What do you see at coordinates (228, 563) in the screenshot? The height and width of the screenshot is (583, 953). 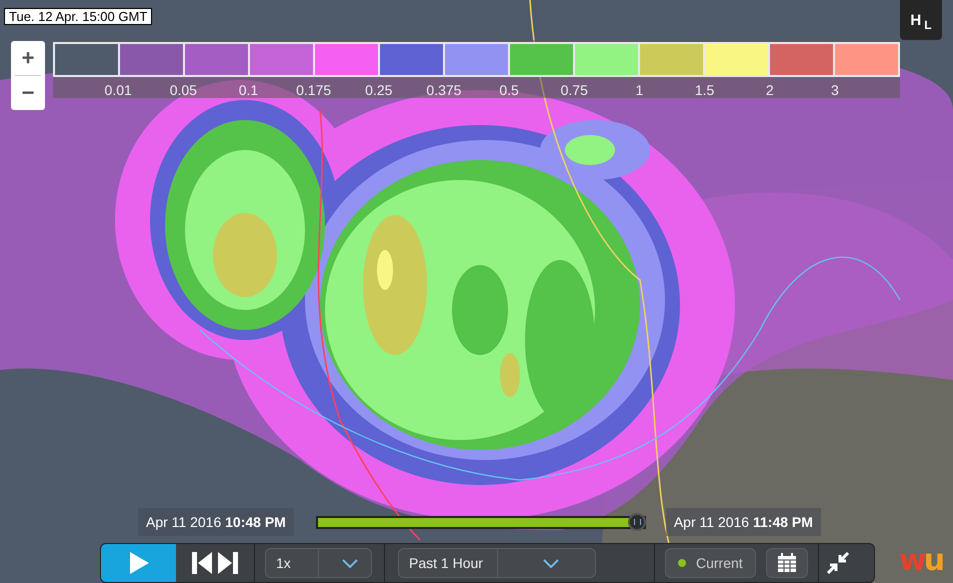 I see `skip-forward-icon` at bounding box center [228, 563].